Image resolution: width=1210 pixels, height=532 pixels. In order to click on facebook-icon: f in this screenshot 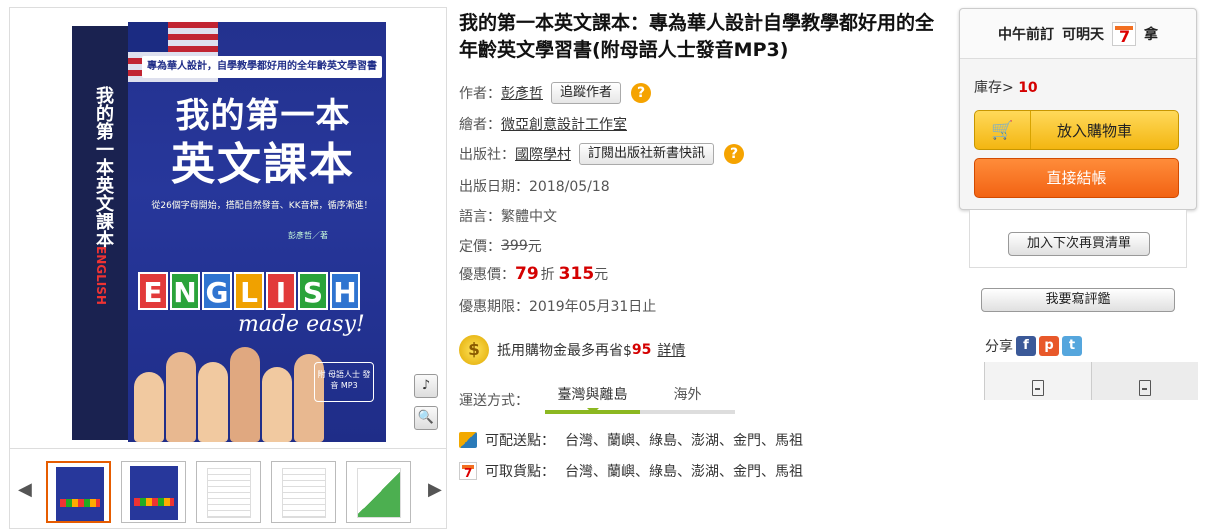, I will do `click(1026, 346)`.